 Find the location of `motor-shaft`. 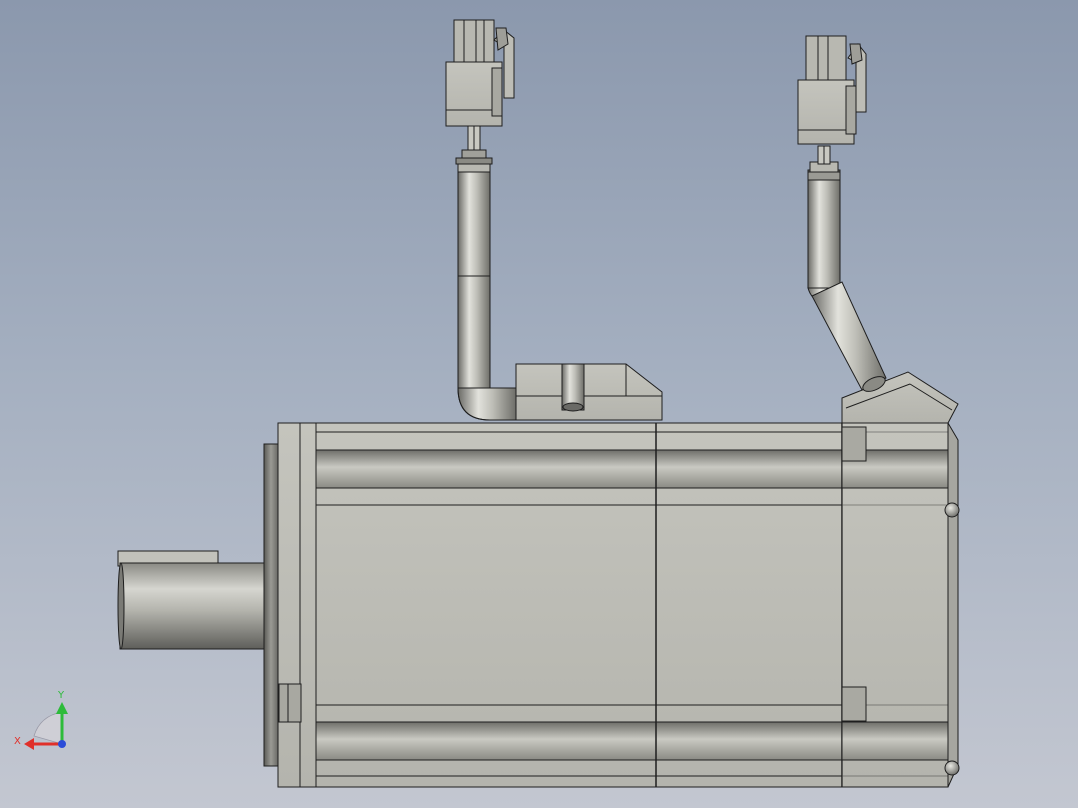

motor-shaft is located at coordinates (192, 600).